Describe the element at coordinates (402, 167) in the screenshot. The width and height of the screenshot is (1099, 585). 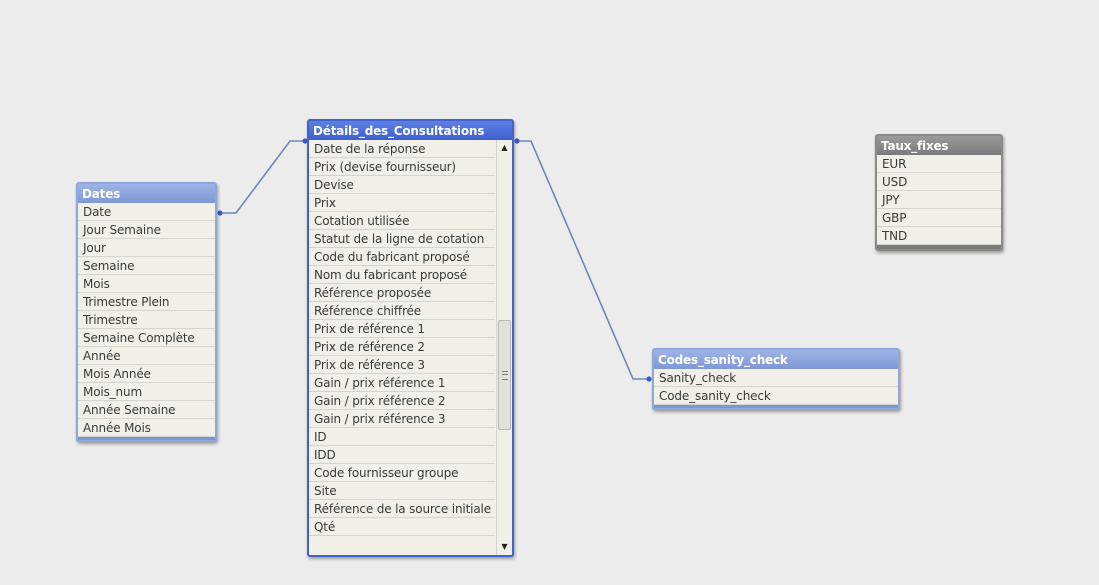
I see `field-item: Prix (devise fournisseur)` at that location.